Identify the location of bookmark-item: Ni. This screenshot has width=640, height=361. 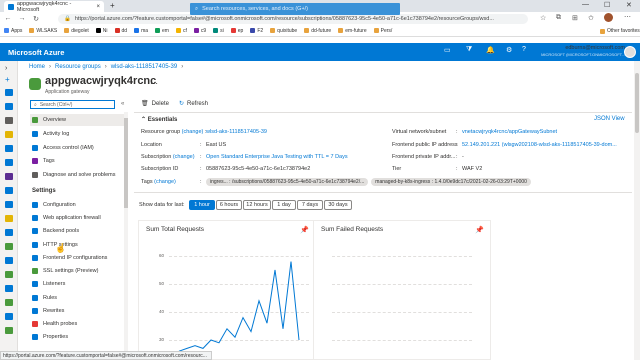
(101, 31).